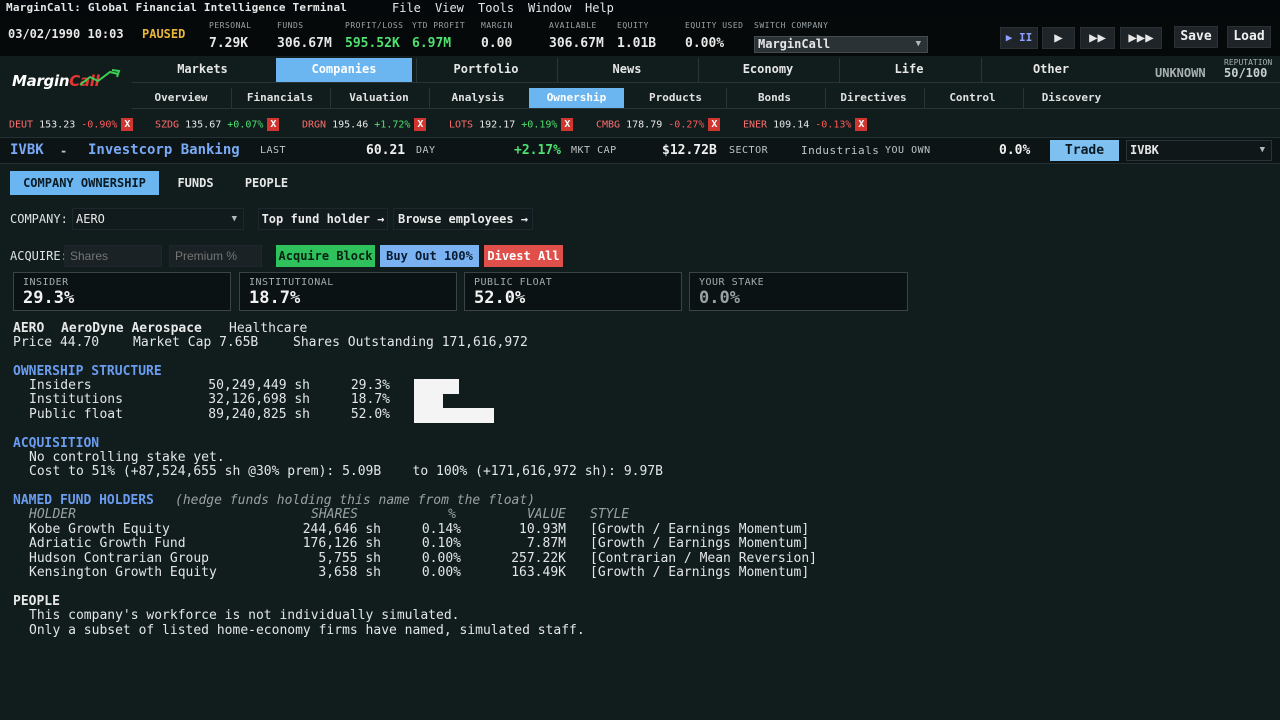 The height and width of the screenshot is (720, 1280). What do you see at coordinates (52, 514) in the screenshot?
I see `col-header-holder: HOLDER` at bounding box center [52, 514].